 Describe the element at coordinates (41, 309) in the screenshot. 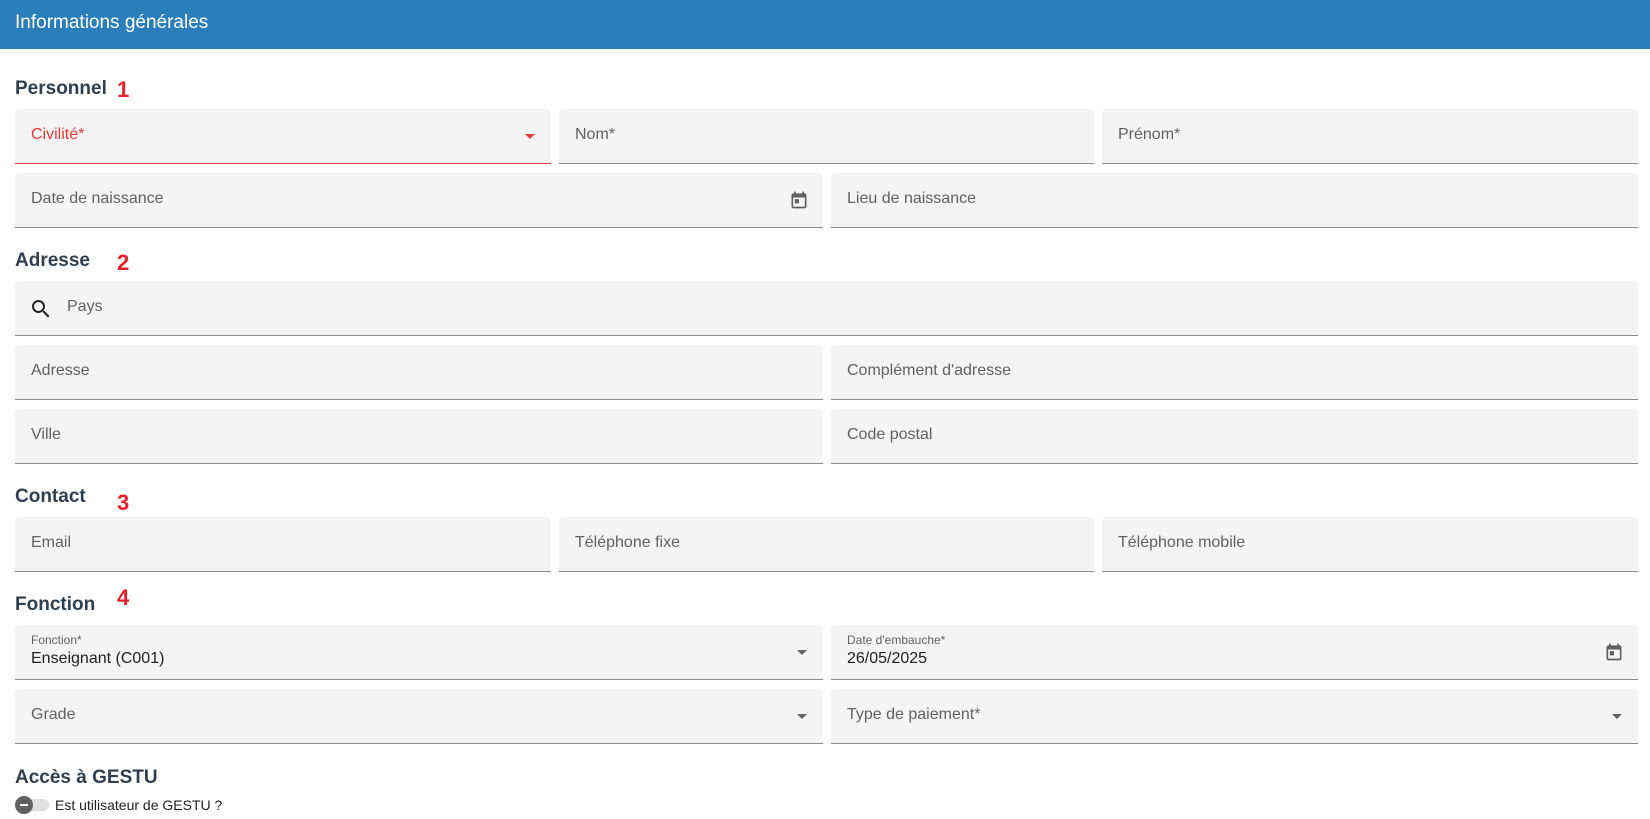

I see `search-icon` at that location.